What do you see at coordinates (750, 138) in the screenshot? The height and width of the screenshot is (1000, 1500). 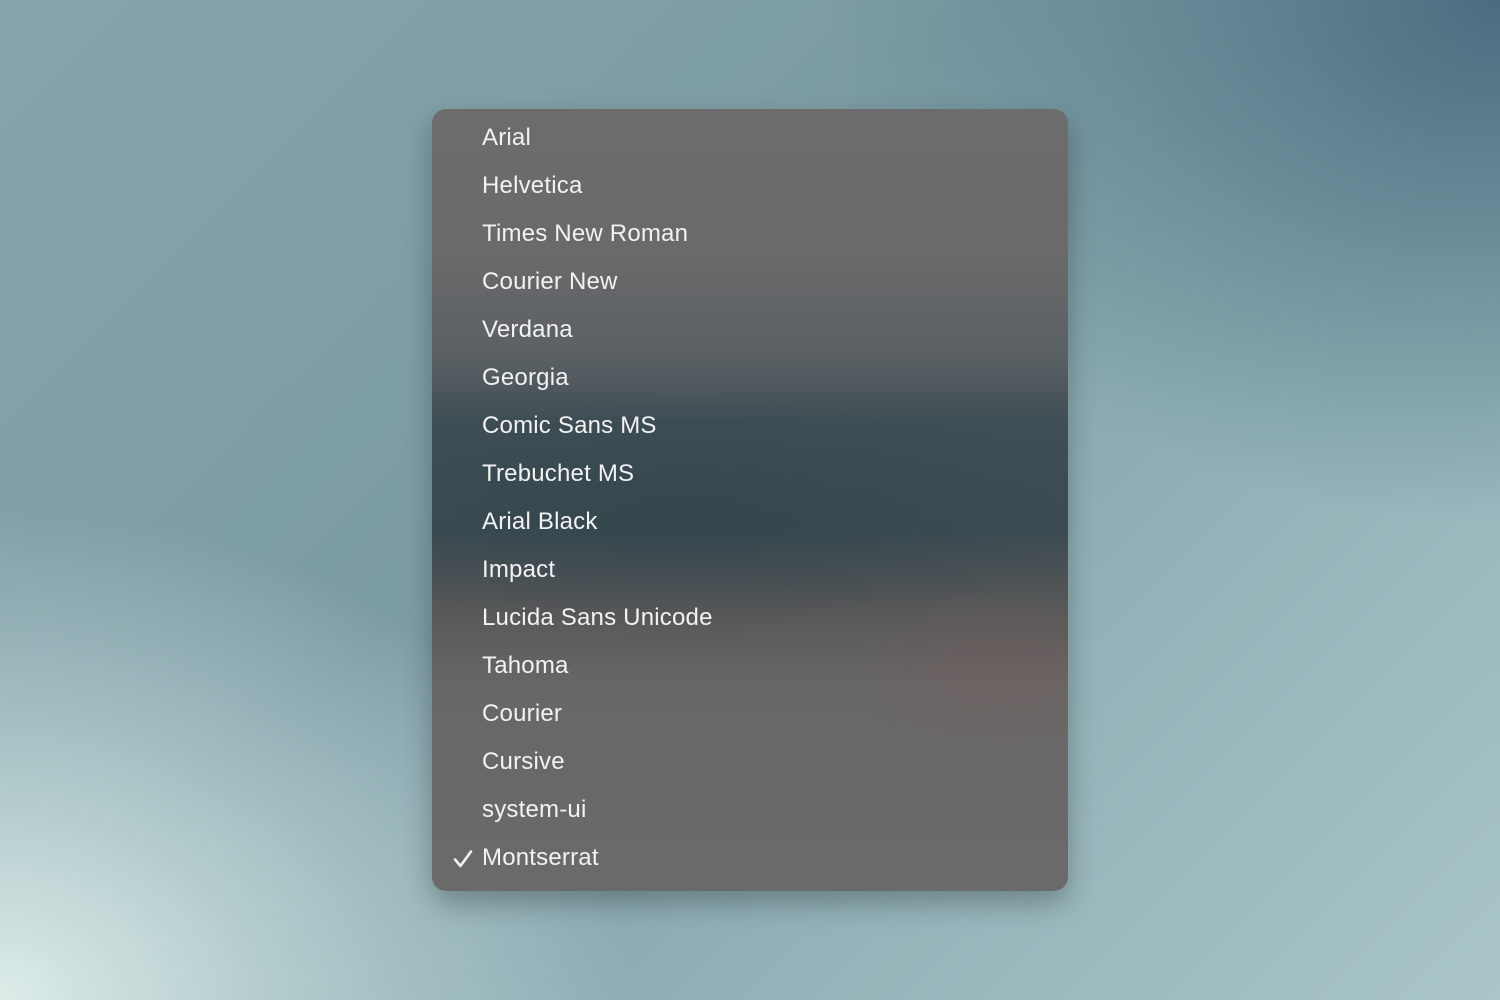 I see `menu-item-arial: Arial` at bounding box center [750, 138].